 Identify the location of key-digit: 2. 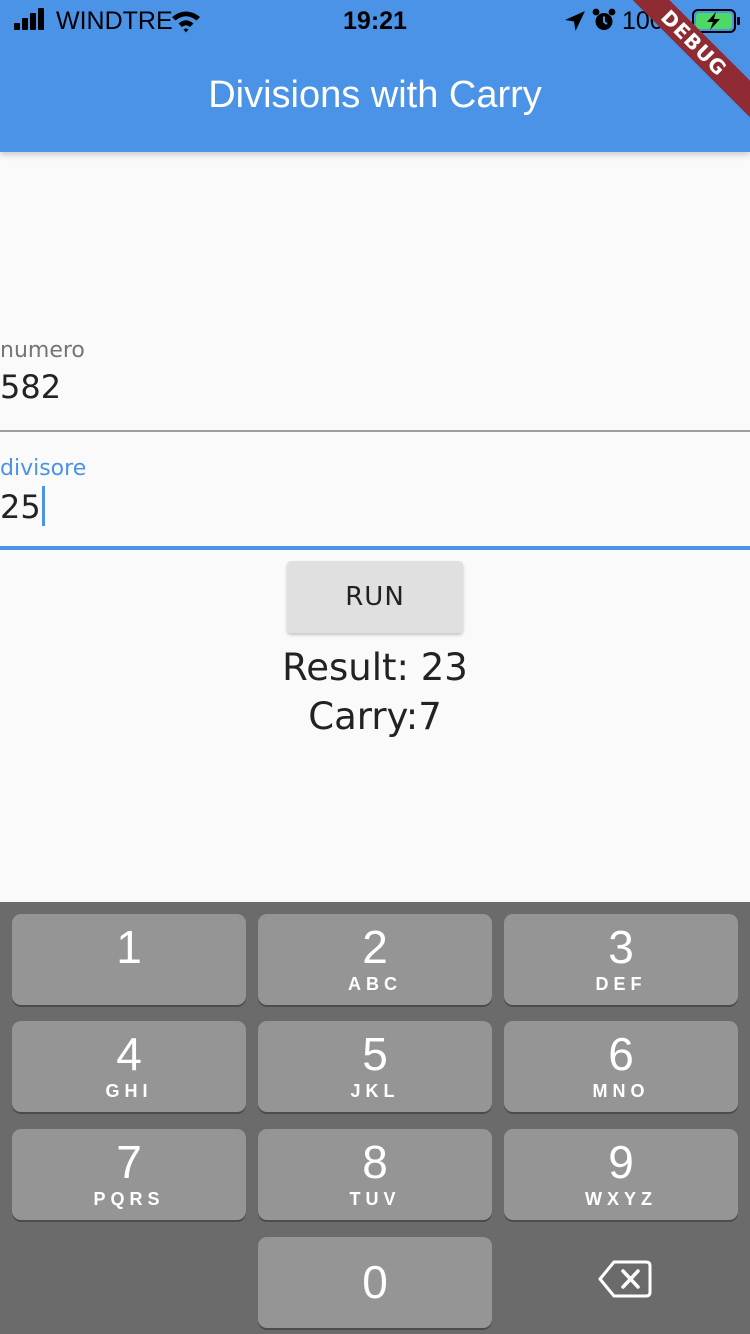
(375, 947).